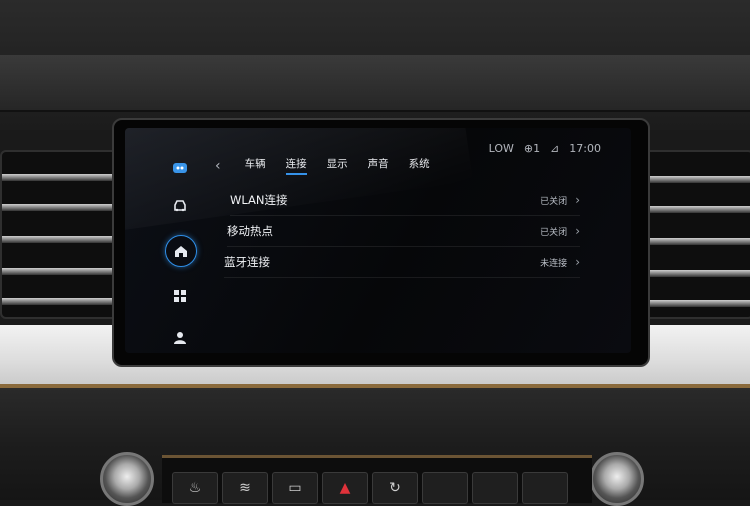  I want to click on back-chevron-icon: ‹, so click(218, 166).